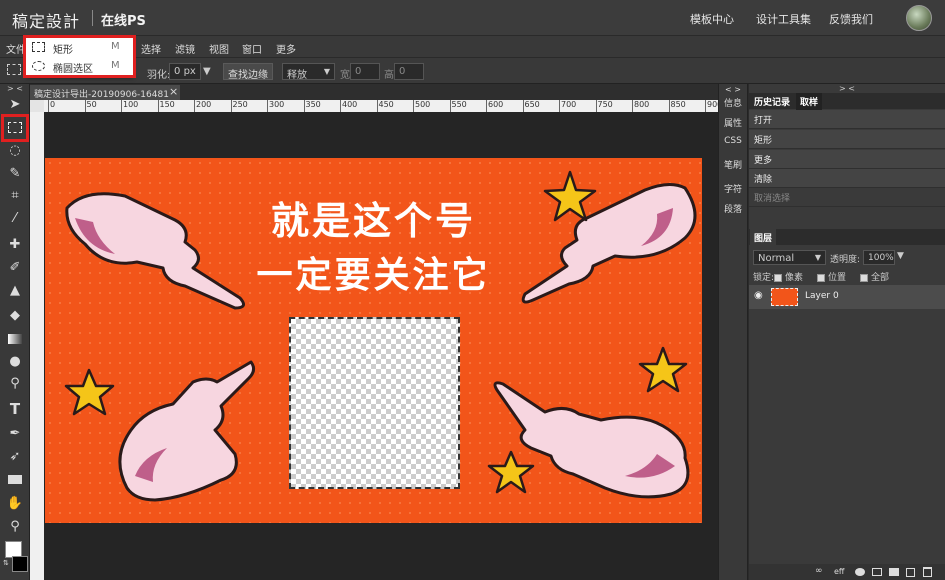 The image size is (945, 580). I want to click on highlight-box-menu, so click(79, 56).